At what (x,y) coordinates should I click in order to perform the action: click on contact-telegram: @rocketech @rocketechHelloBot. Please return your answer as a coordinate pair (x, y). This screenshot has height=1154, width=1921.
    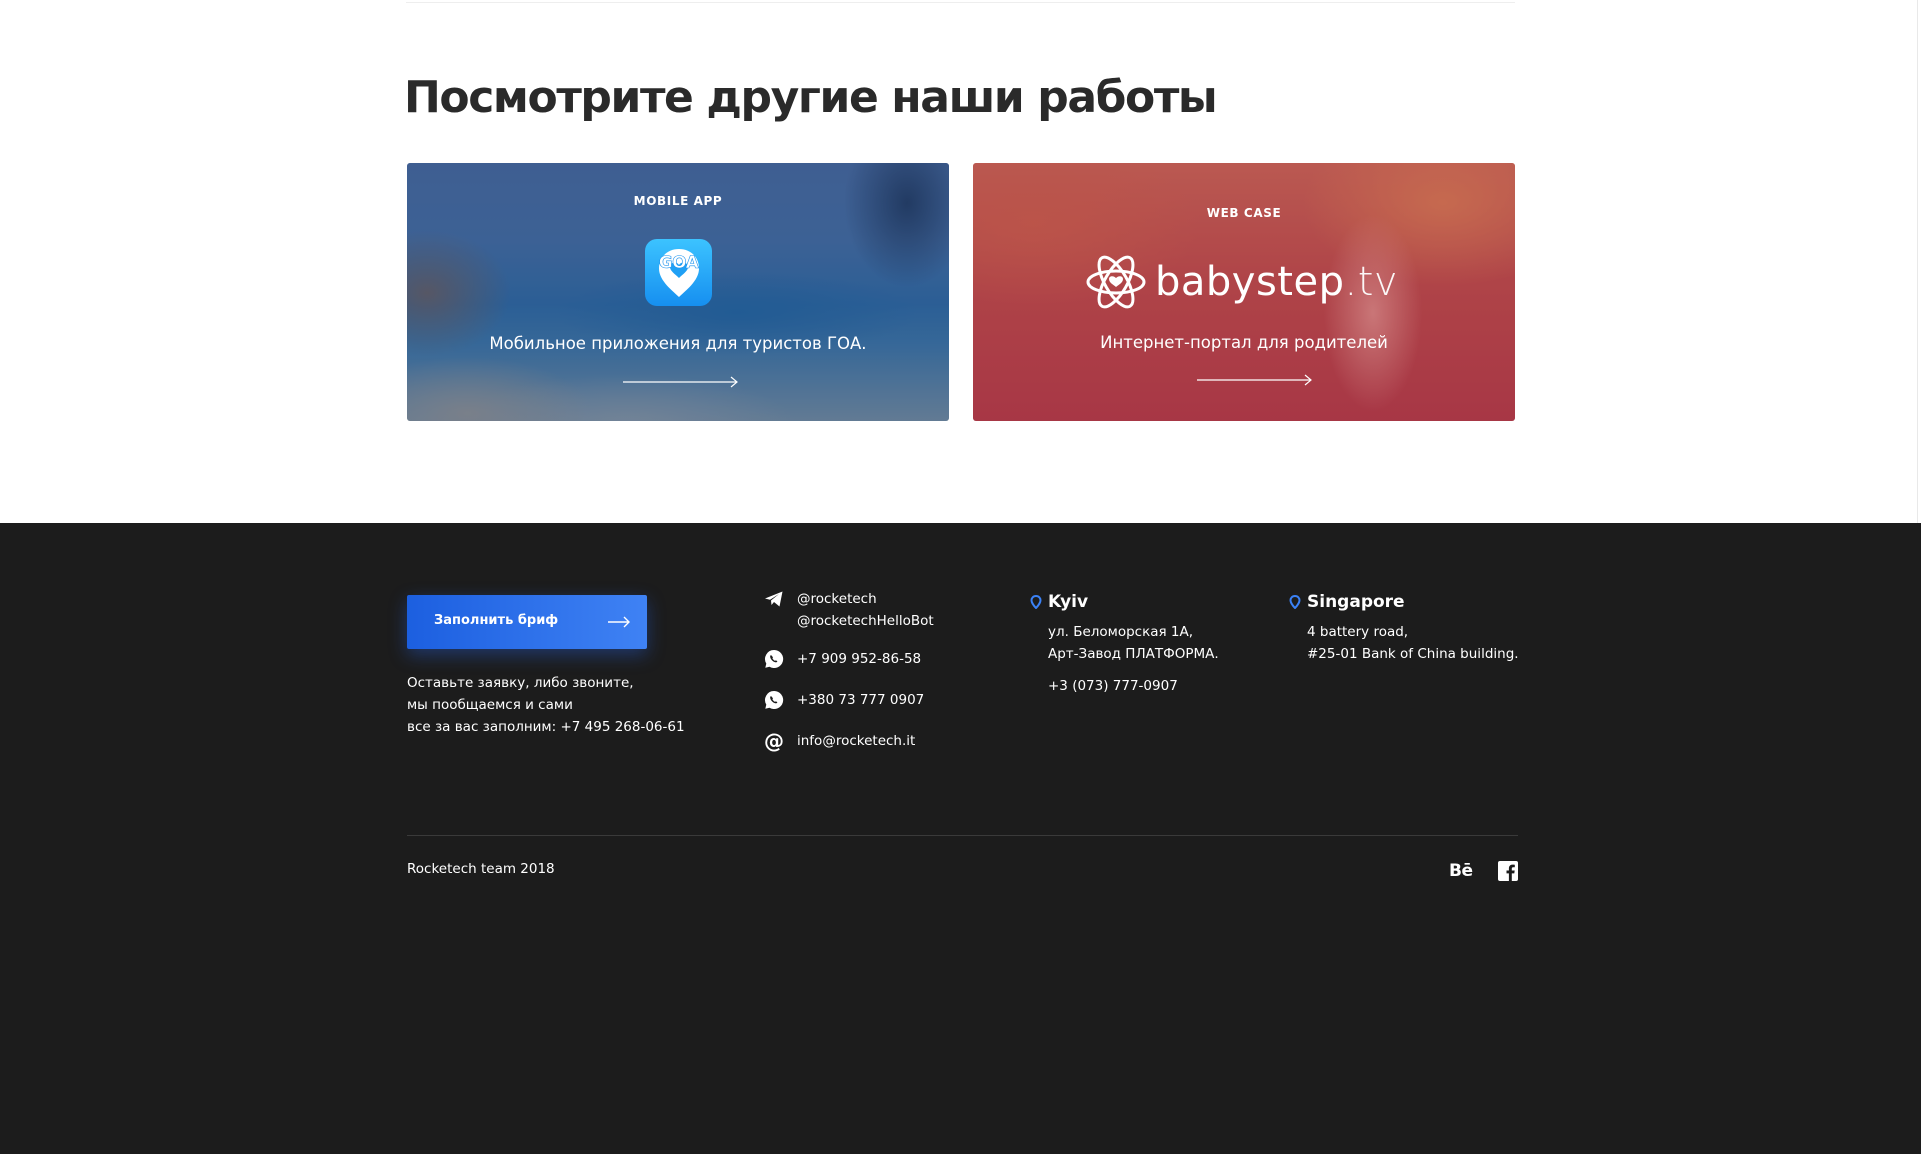
    Looking at the image, I should click on (848, 610).